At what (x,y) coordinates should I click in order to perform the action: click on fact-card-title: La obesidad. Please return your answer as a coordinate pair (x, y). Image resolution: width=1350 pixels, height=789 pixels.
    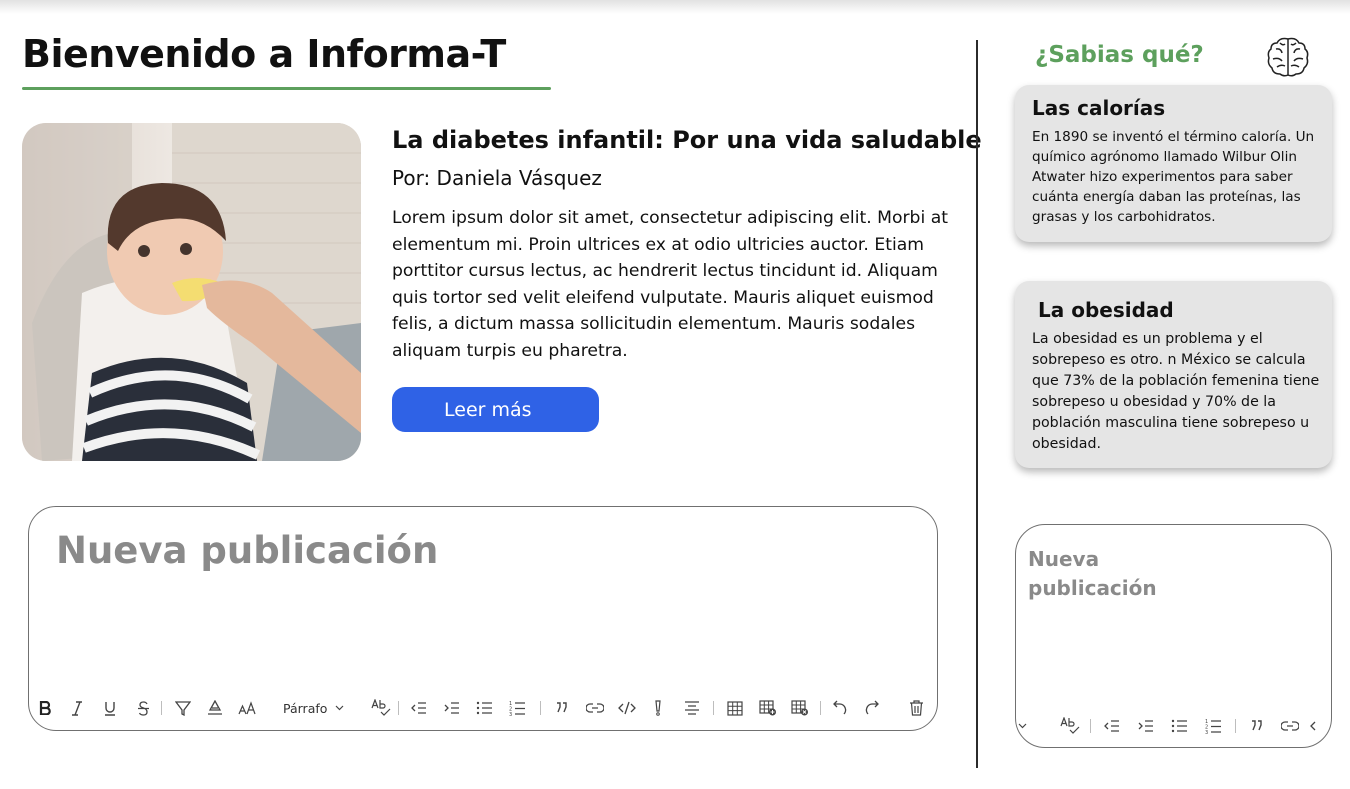
    Looking at the image, I should click on (1106, 310).